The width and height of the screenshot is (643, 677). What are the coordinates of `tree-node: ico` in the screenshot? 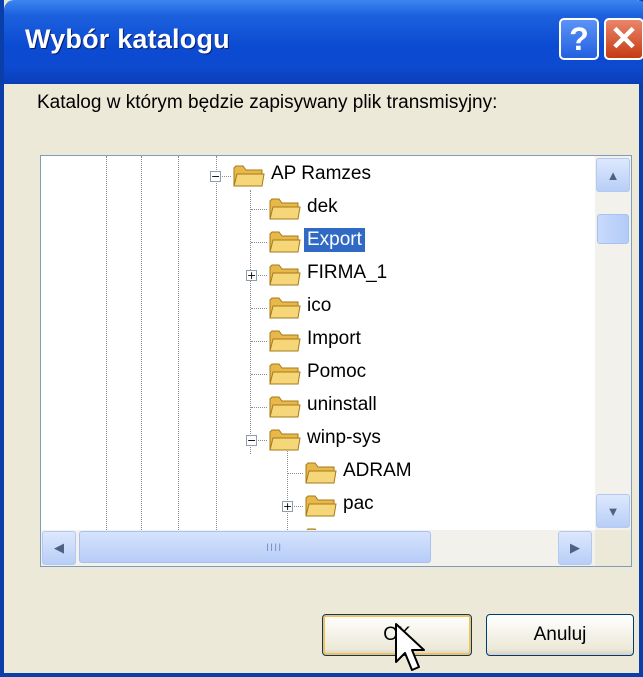 It's located at (318, 308).